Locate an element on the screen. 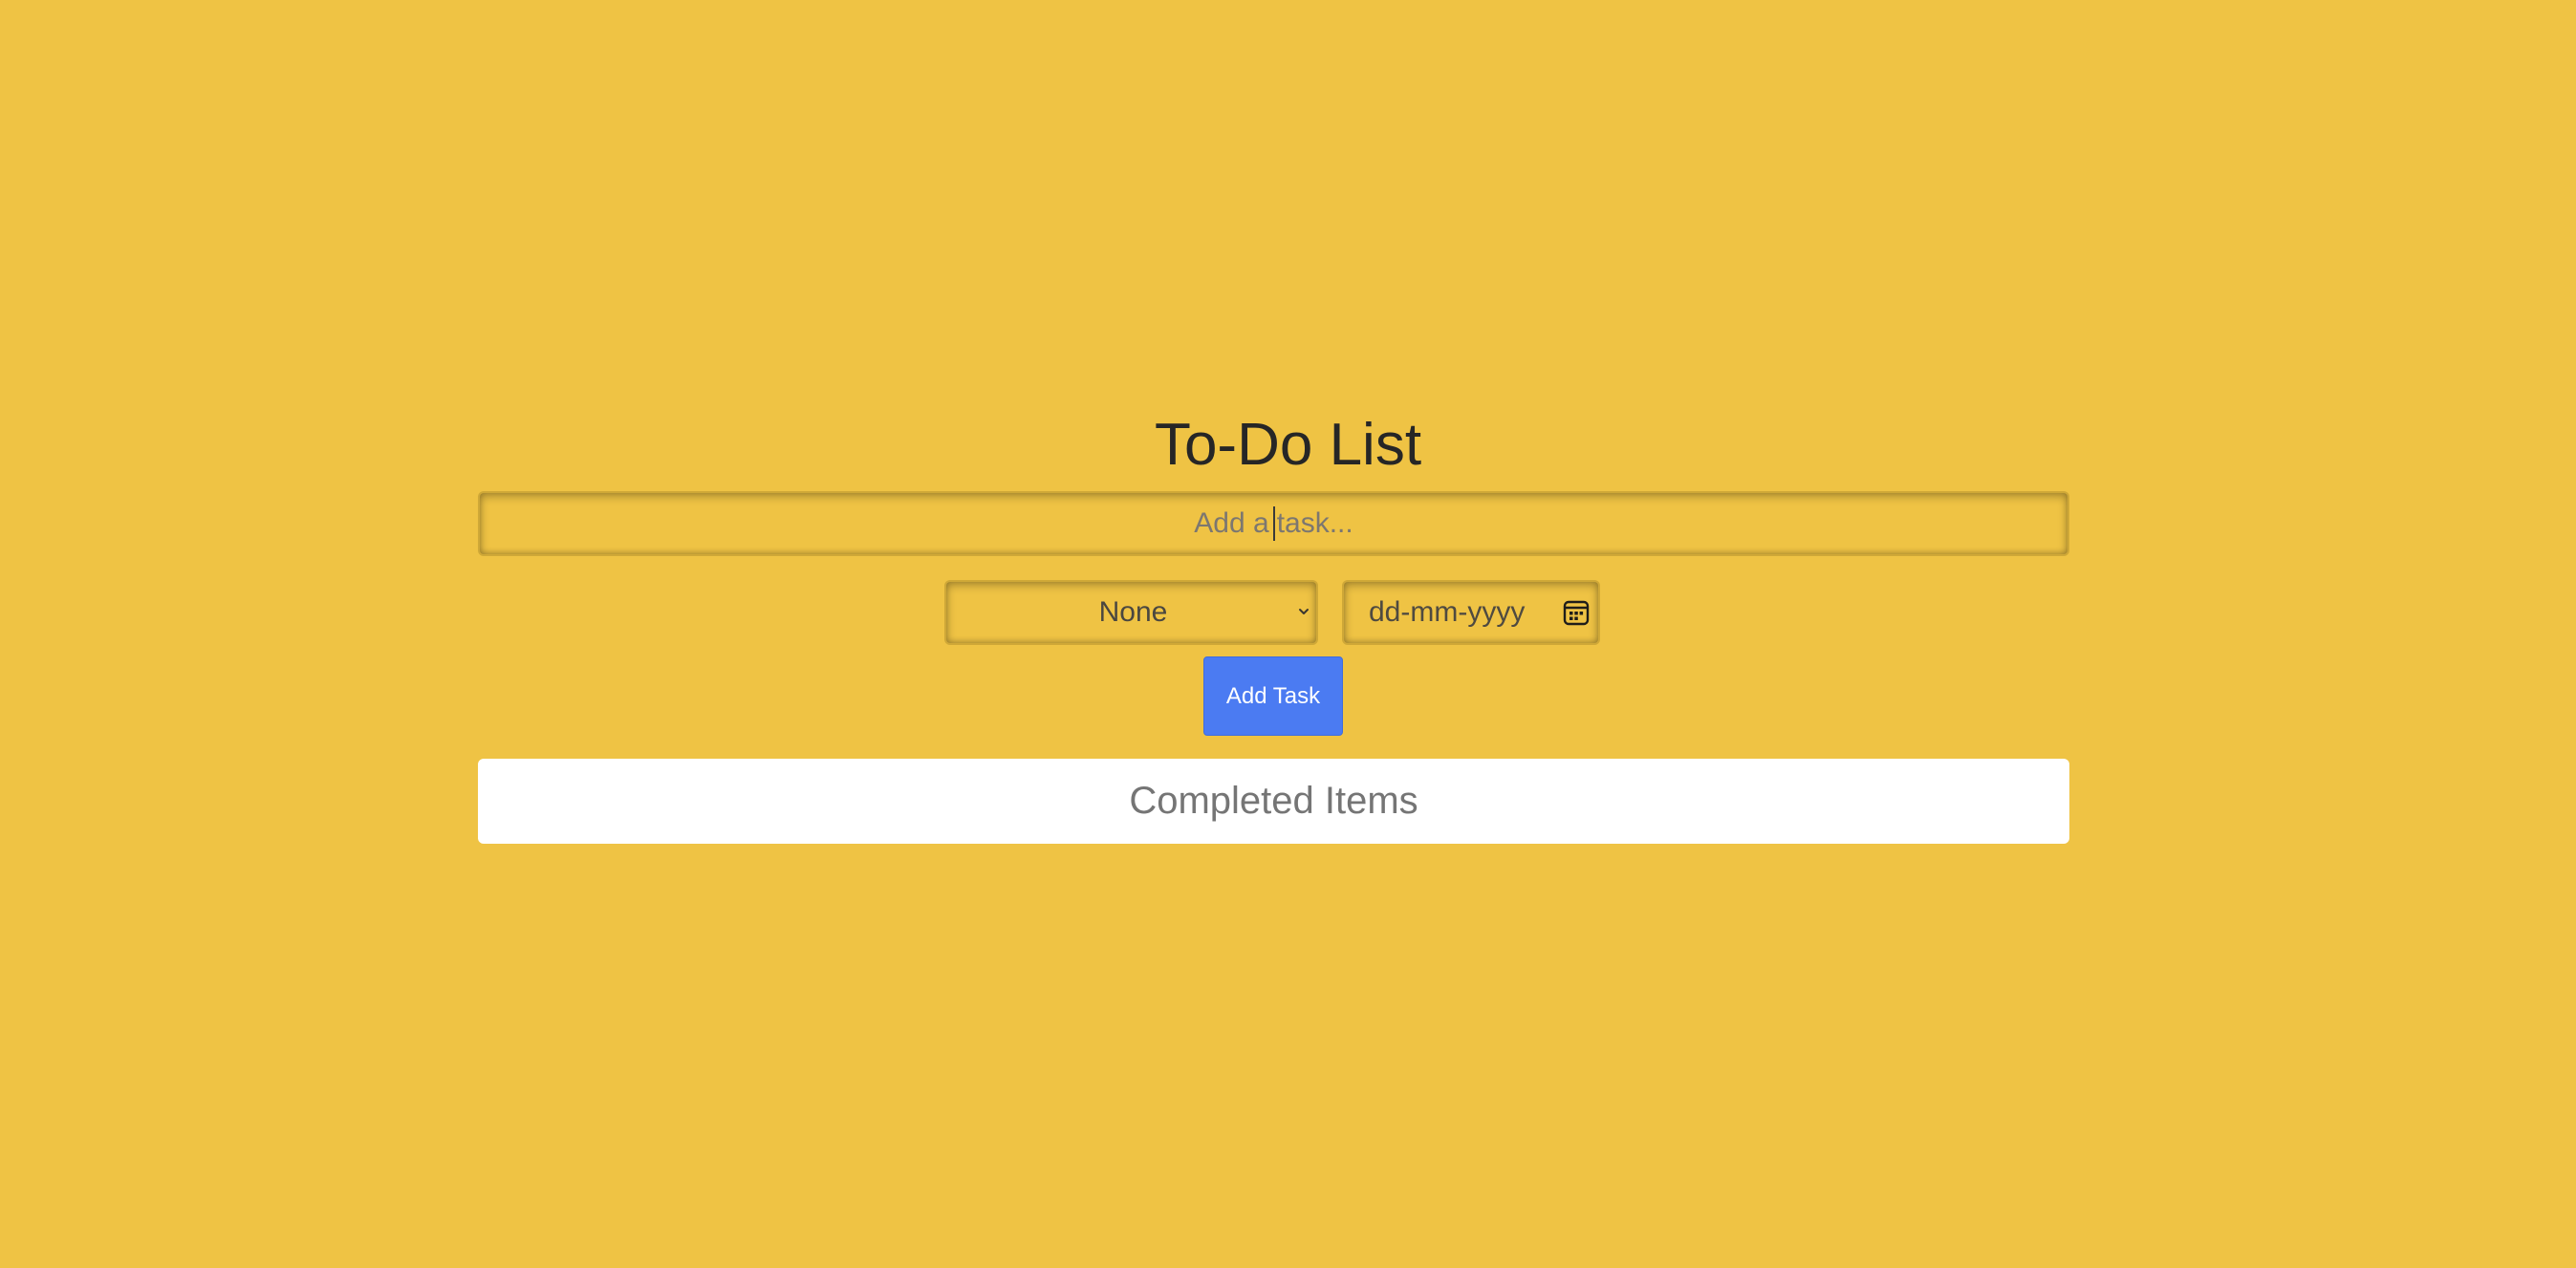  add-task-button: Add Task is located at coordinates (1273, 696).